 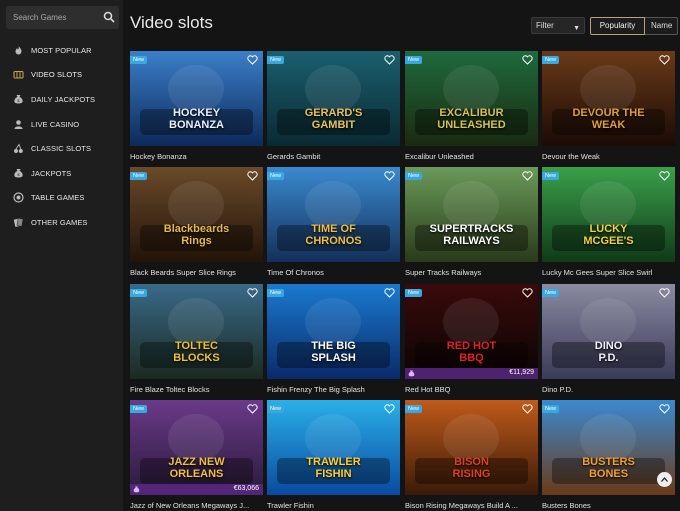 What do you see at coordinates (333, 156) in the screenshot?
I see `game-title: Gerards Gambit` at bounding box center [333, 156].